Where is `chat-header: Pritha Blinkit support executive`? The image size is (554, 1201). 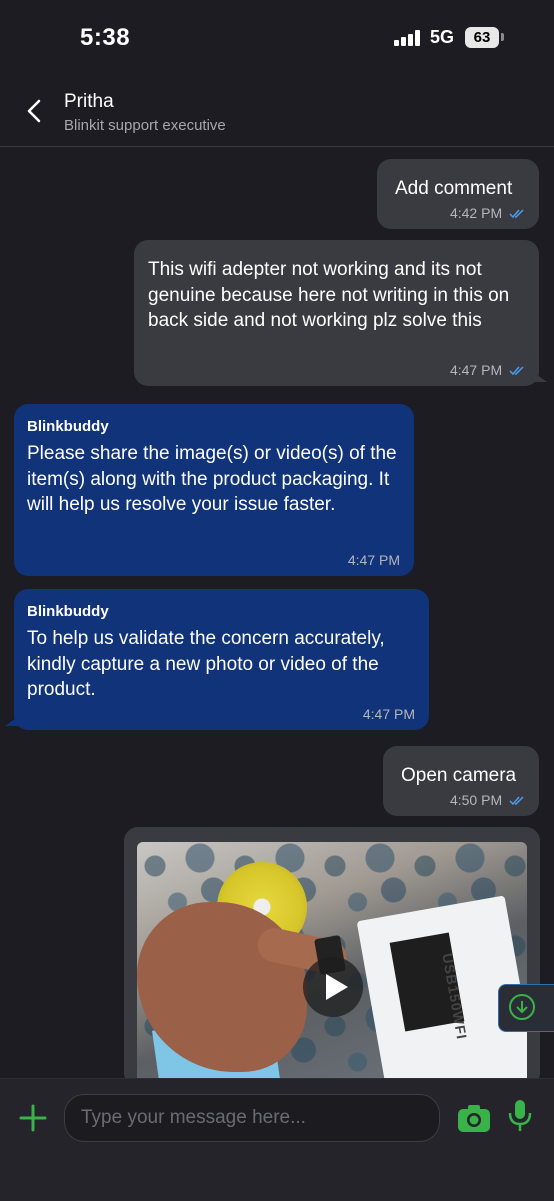 chat-header: Pritha Blinkit support executive is located at coordinates (277, 111).